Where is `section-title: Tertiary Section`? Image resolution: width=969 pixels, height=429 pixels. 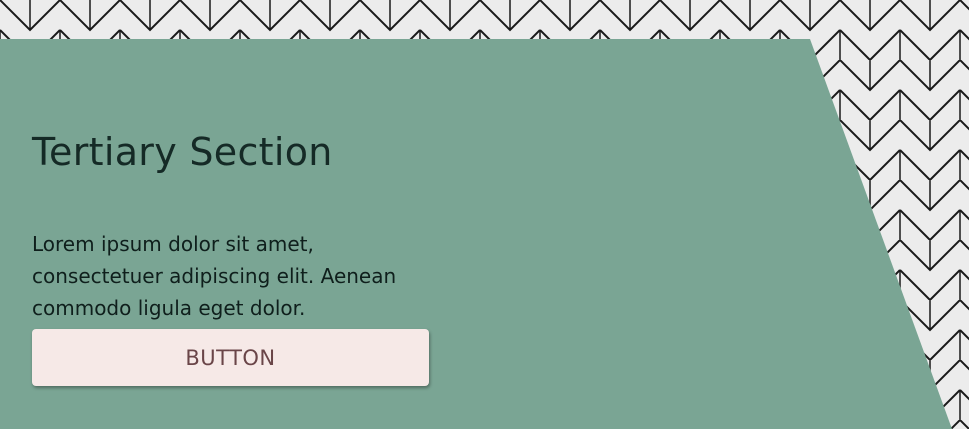
section-title: Tertiary Section is located at coordinates (182, 152).